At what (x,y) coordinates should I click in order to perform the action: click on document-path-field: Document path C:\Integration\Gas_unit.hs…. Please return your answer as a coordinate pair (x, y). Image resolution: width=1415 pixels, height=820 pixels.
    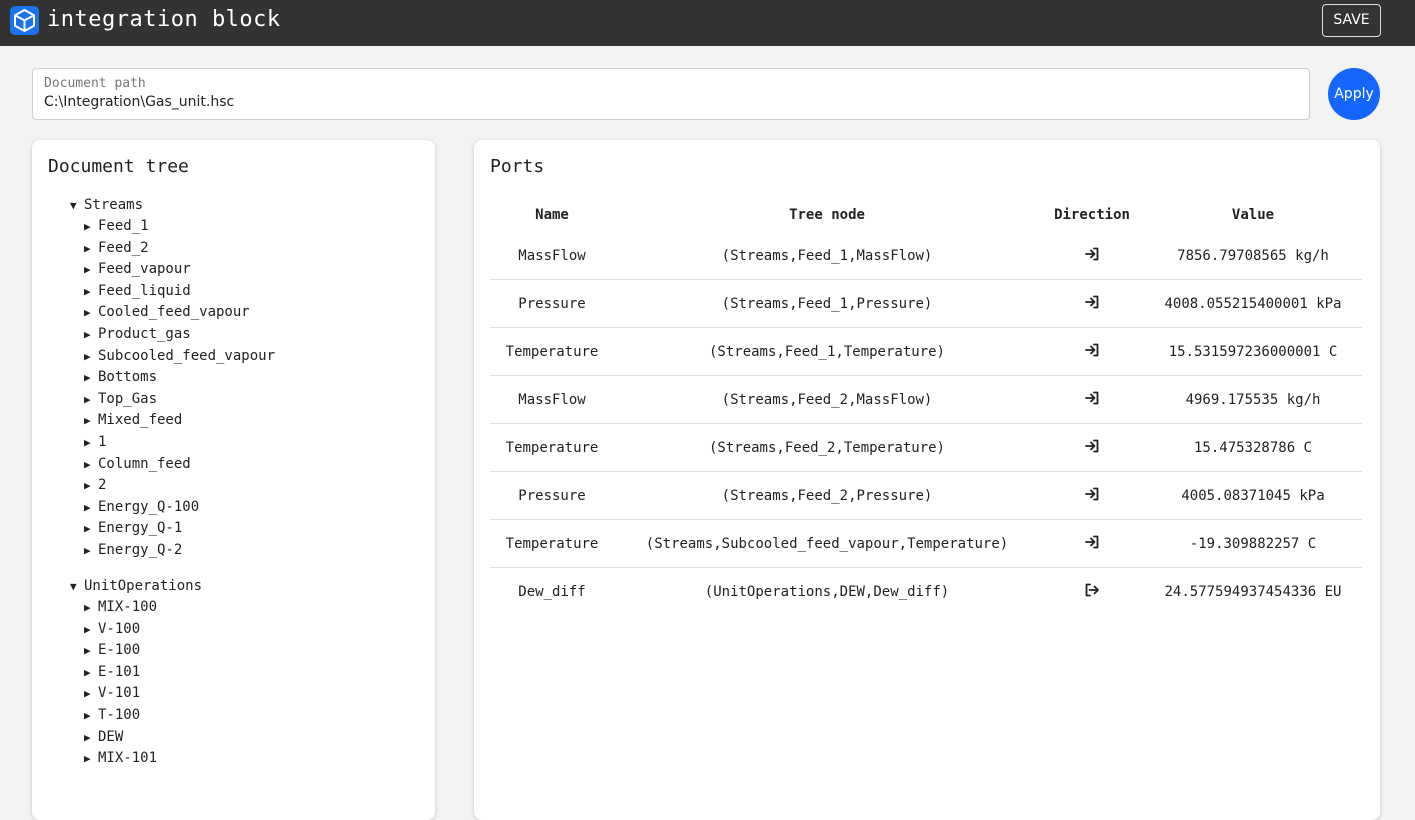
    Looking at the image, I should click on (671, 94).